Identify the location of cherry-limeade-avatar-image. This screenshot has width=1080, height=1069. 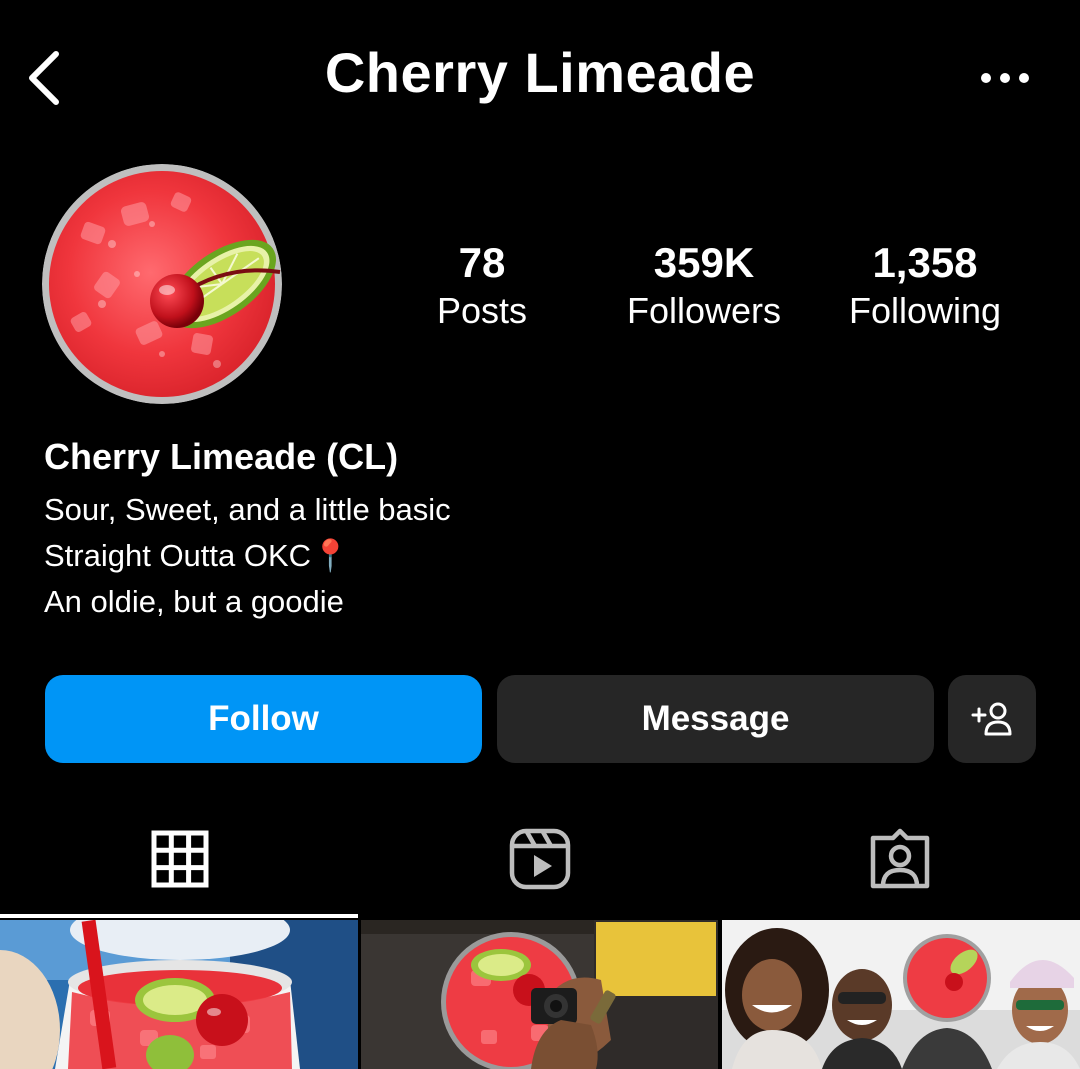
(162, 284).